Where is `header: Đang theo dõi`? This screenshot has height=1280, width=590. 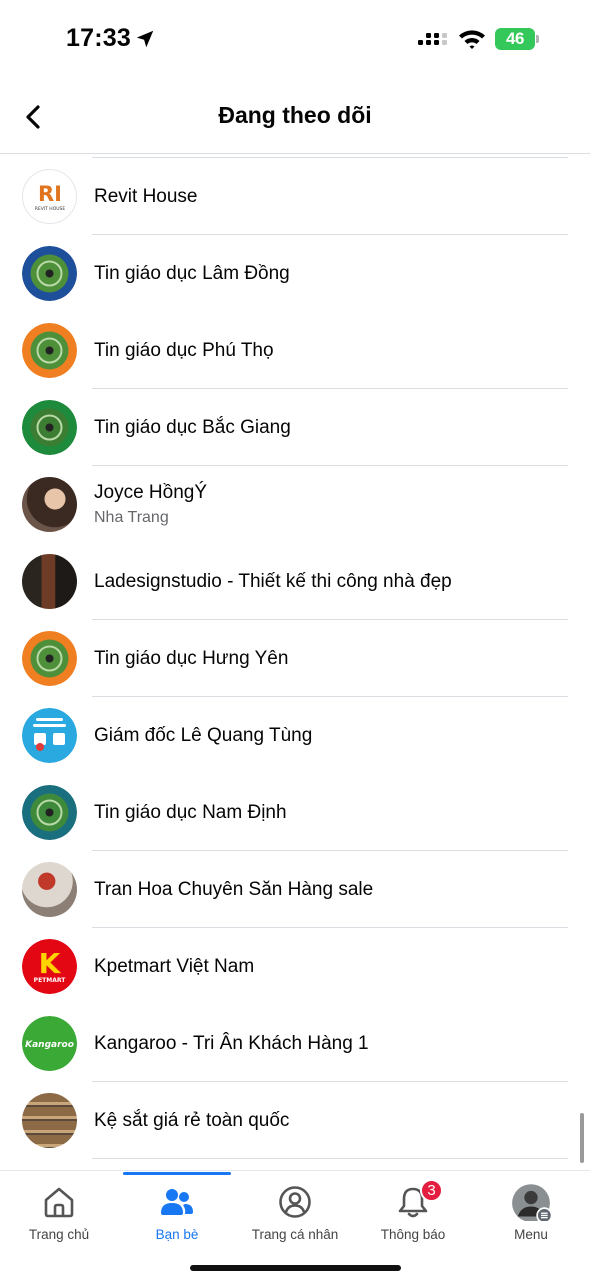 header: Đang theo dõi is located at coordinates (295, 117).